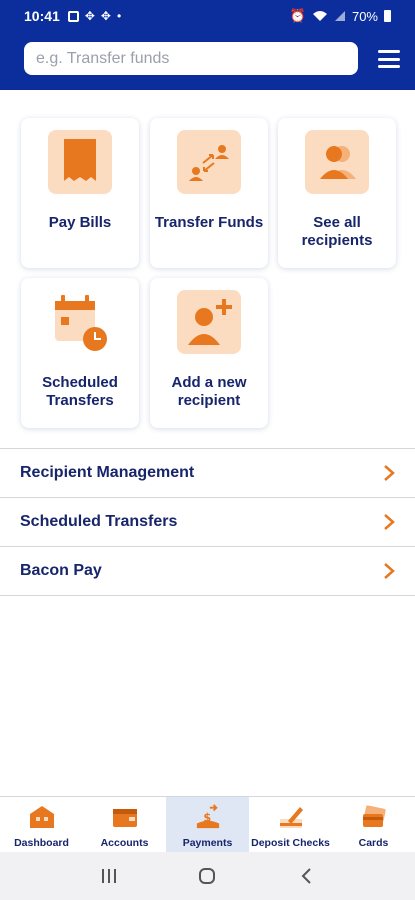 This screenshot has width=415, height=900. Describe the element at coordinates (124, 843) in the screenshot. I see `nav-label: Accounts` at that location.